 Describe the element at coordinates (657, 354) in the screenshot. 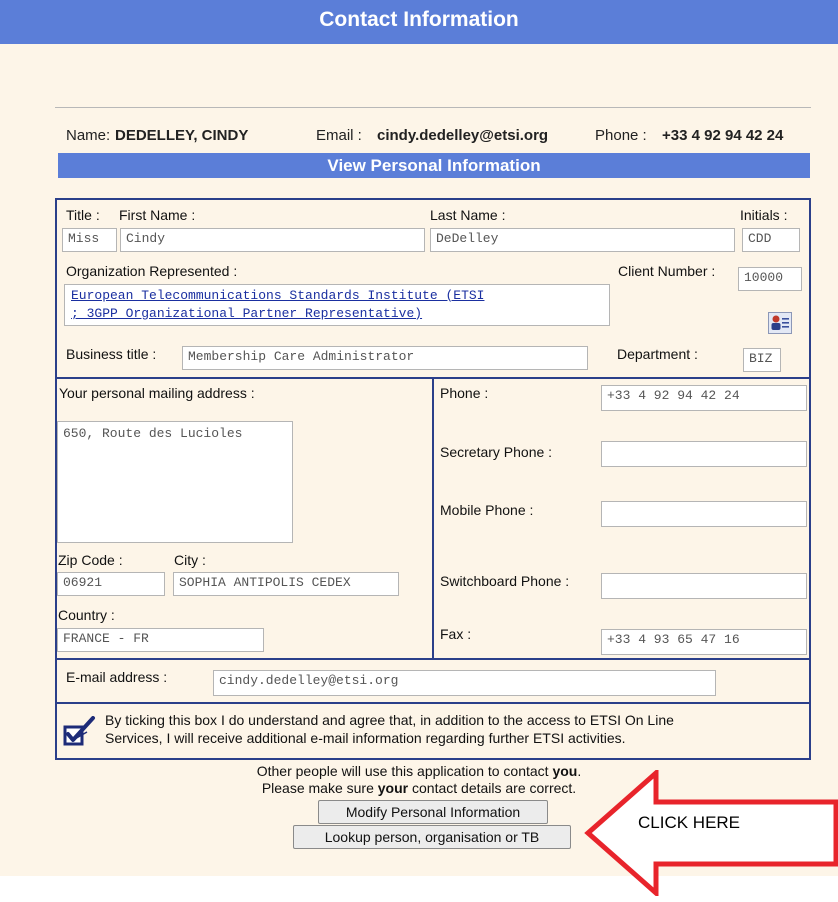

I see `department-label: Department :` at that location.